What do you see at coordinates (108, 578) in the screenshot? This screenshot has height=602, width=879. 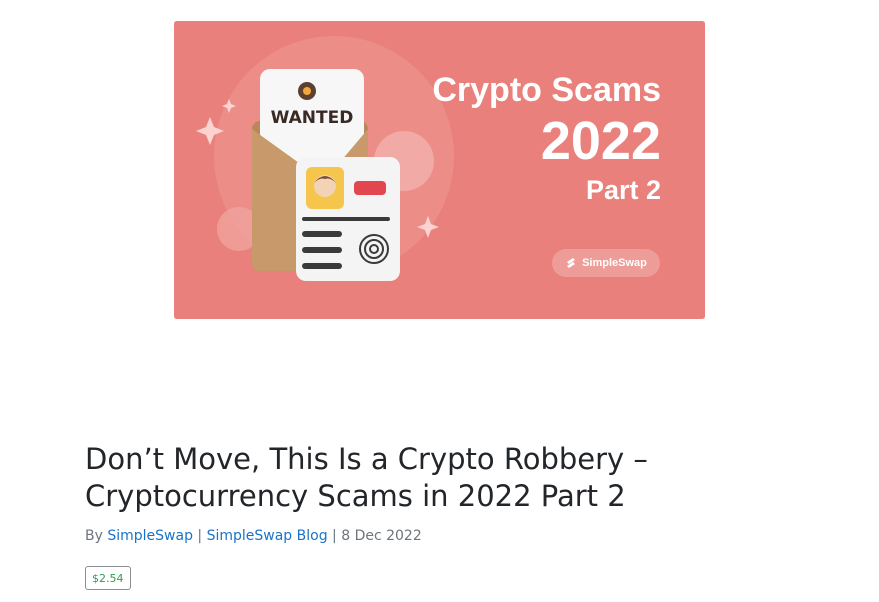 I see `payout-badge: $2.54` at bounding box center [108, 578].